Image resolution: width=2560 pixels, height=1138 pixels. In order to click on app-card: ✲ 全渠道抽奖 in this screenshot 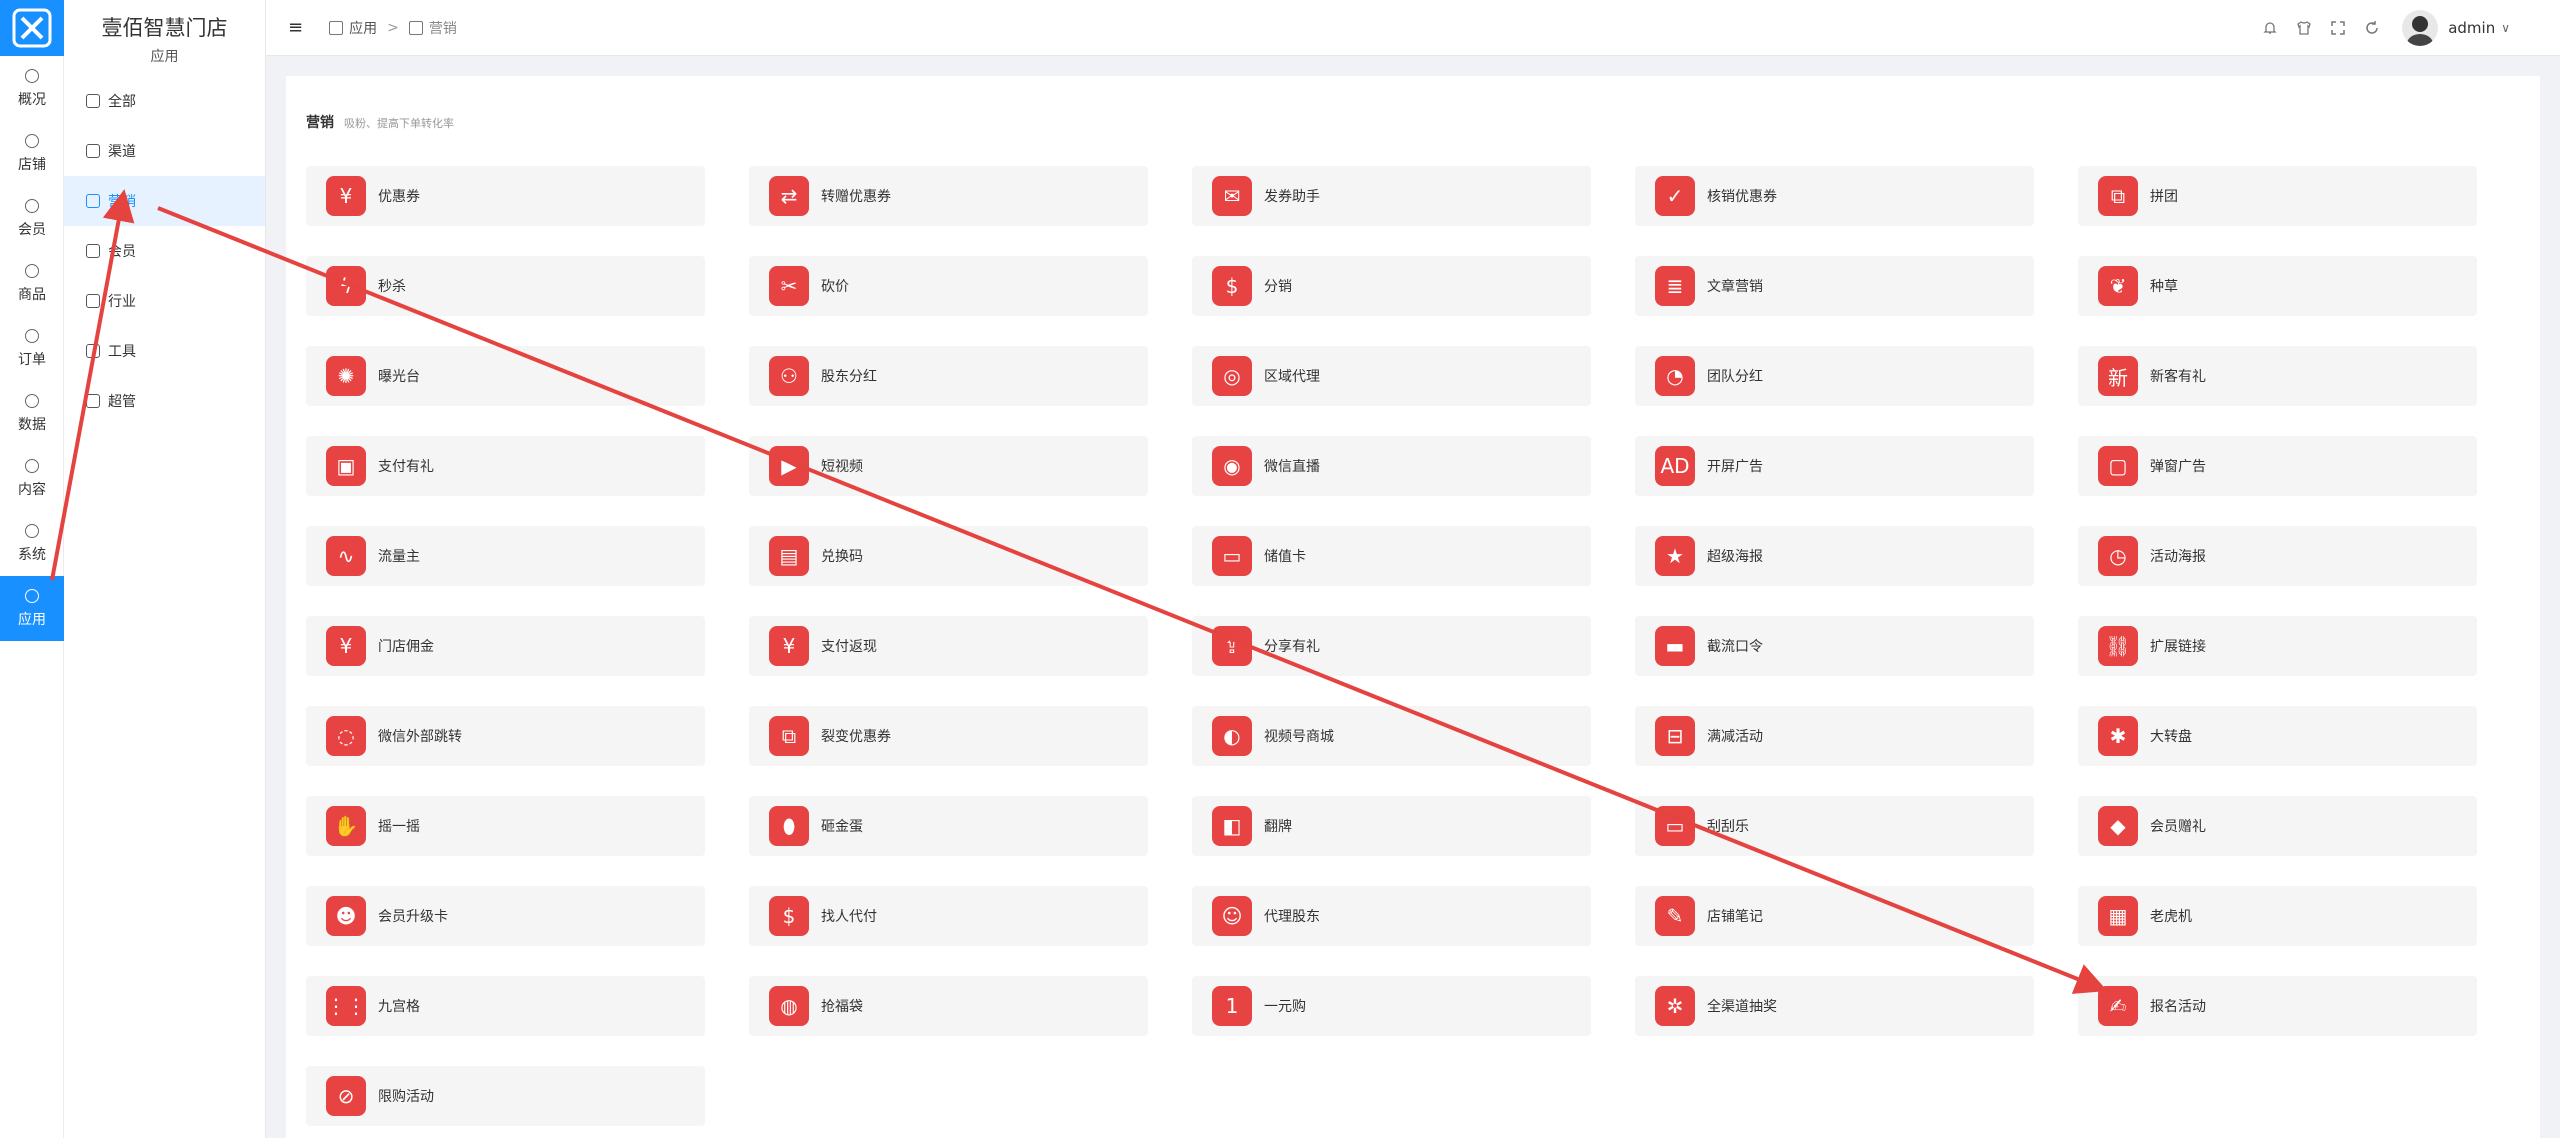, I will do `click(1834, 1006)`.